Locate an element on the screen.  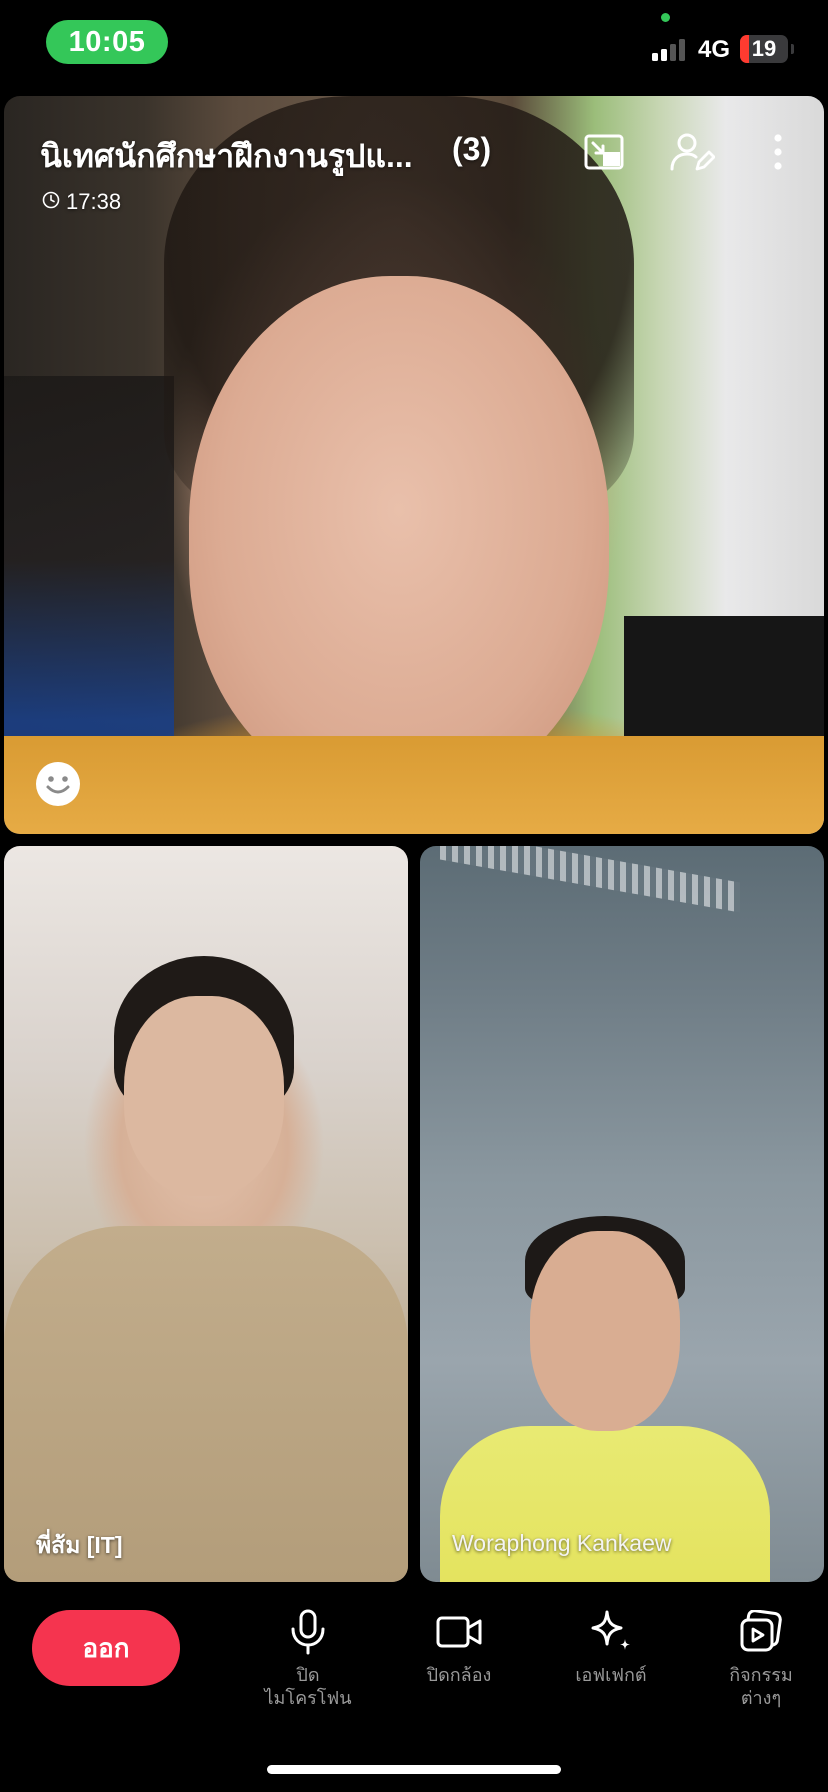
status-bar: 10:05 4G 19 is located at coordinates (414, 45).